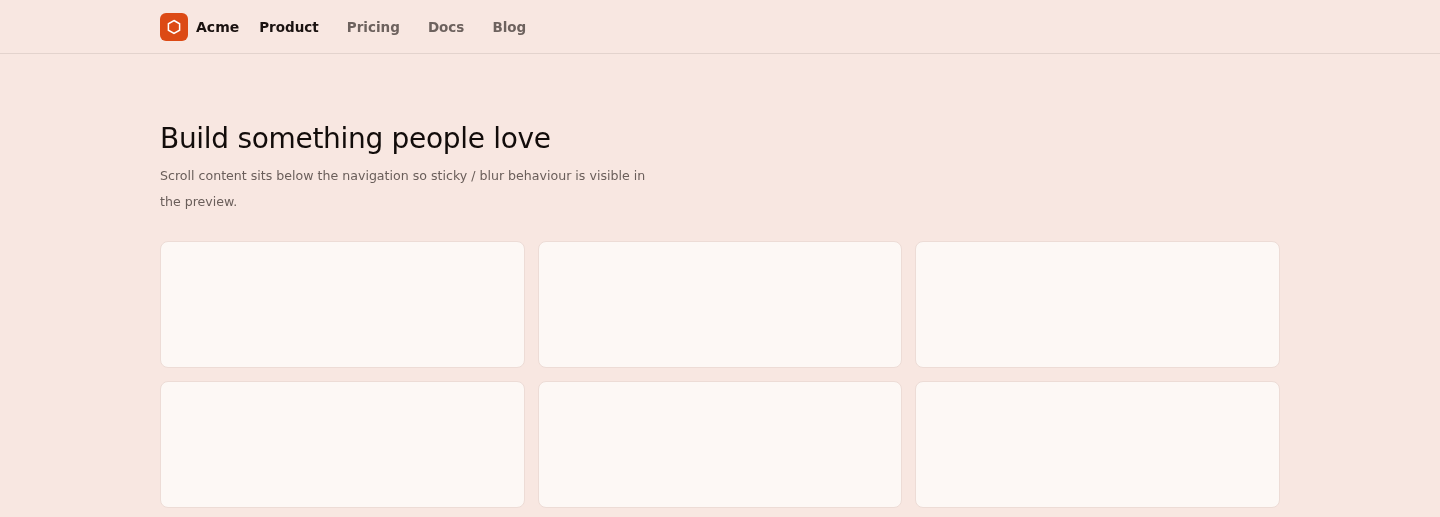  What do you see at coordinates (289, 26) in the screenshot?
I see `nav-link: Product` at bounding box center [289, 26].